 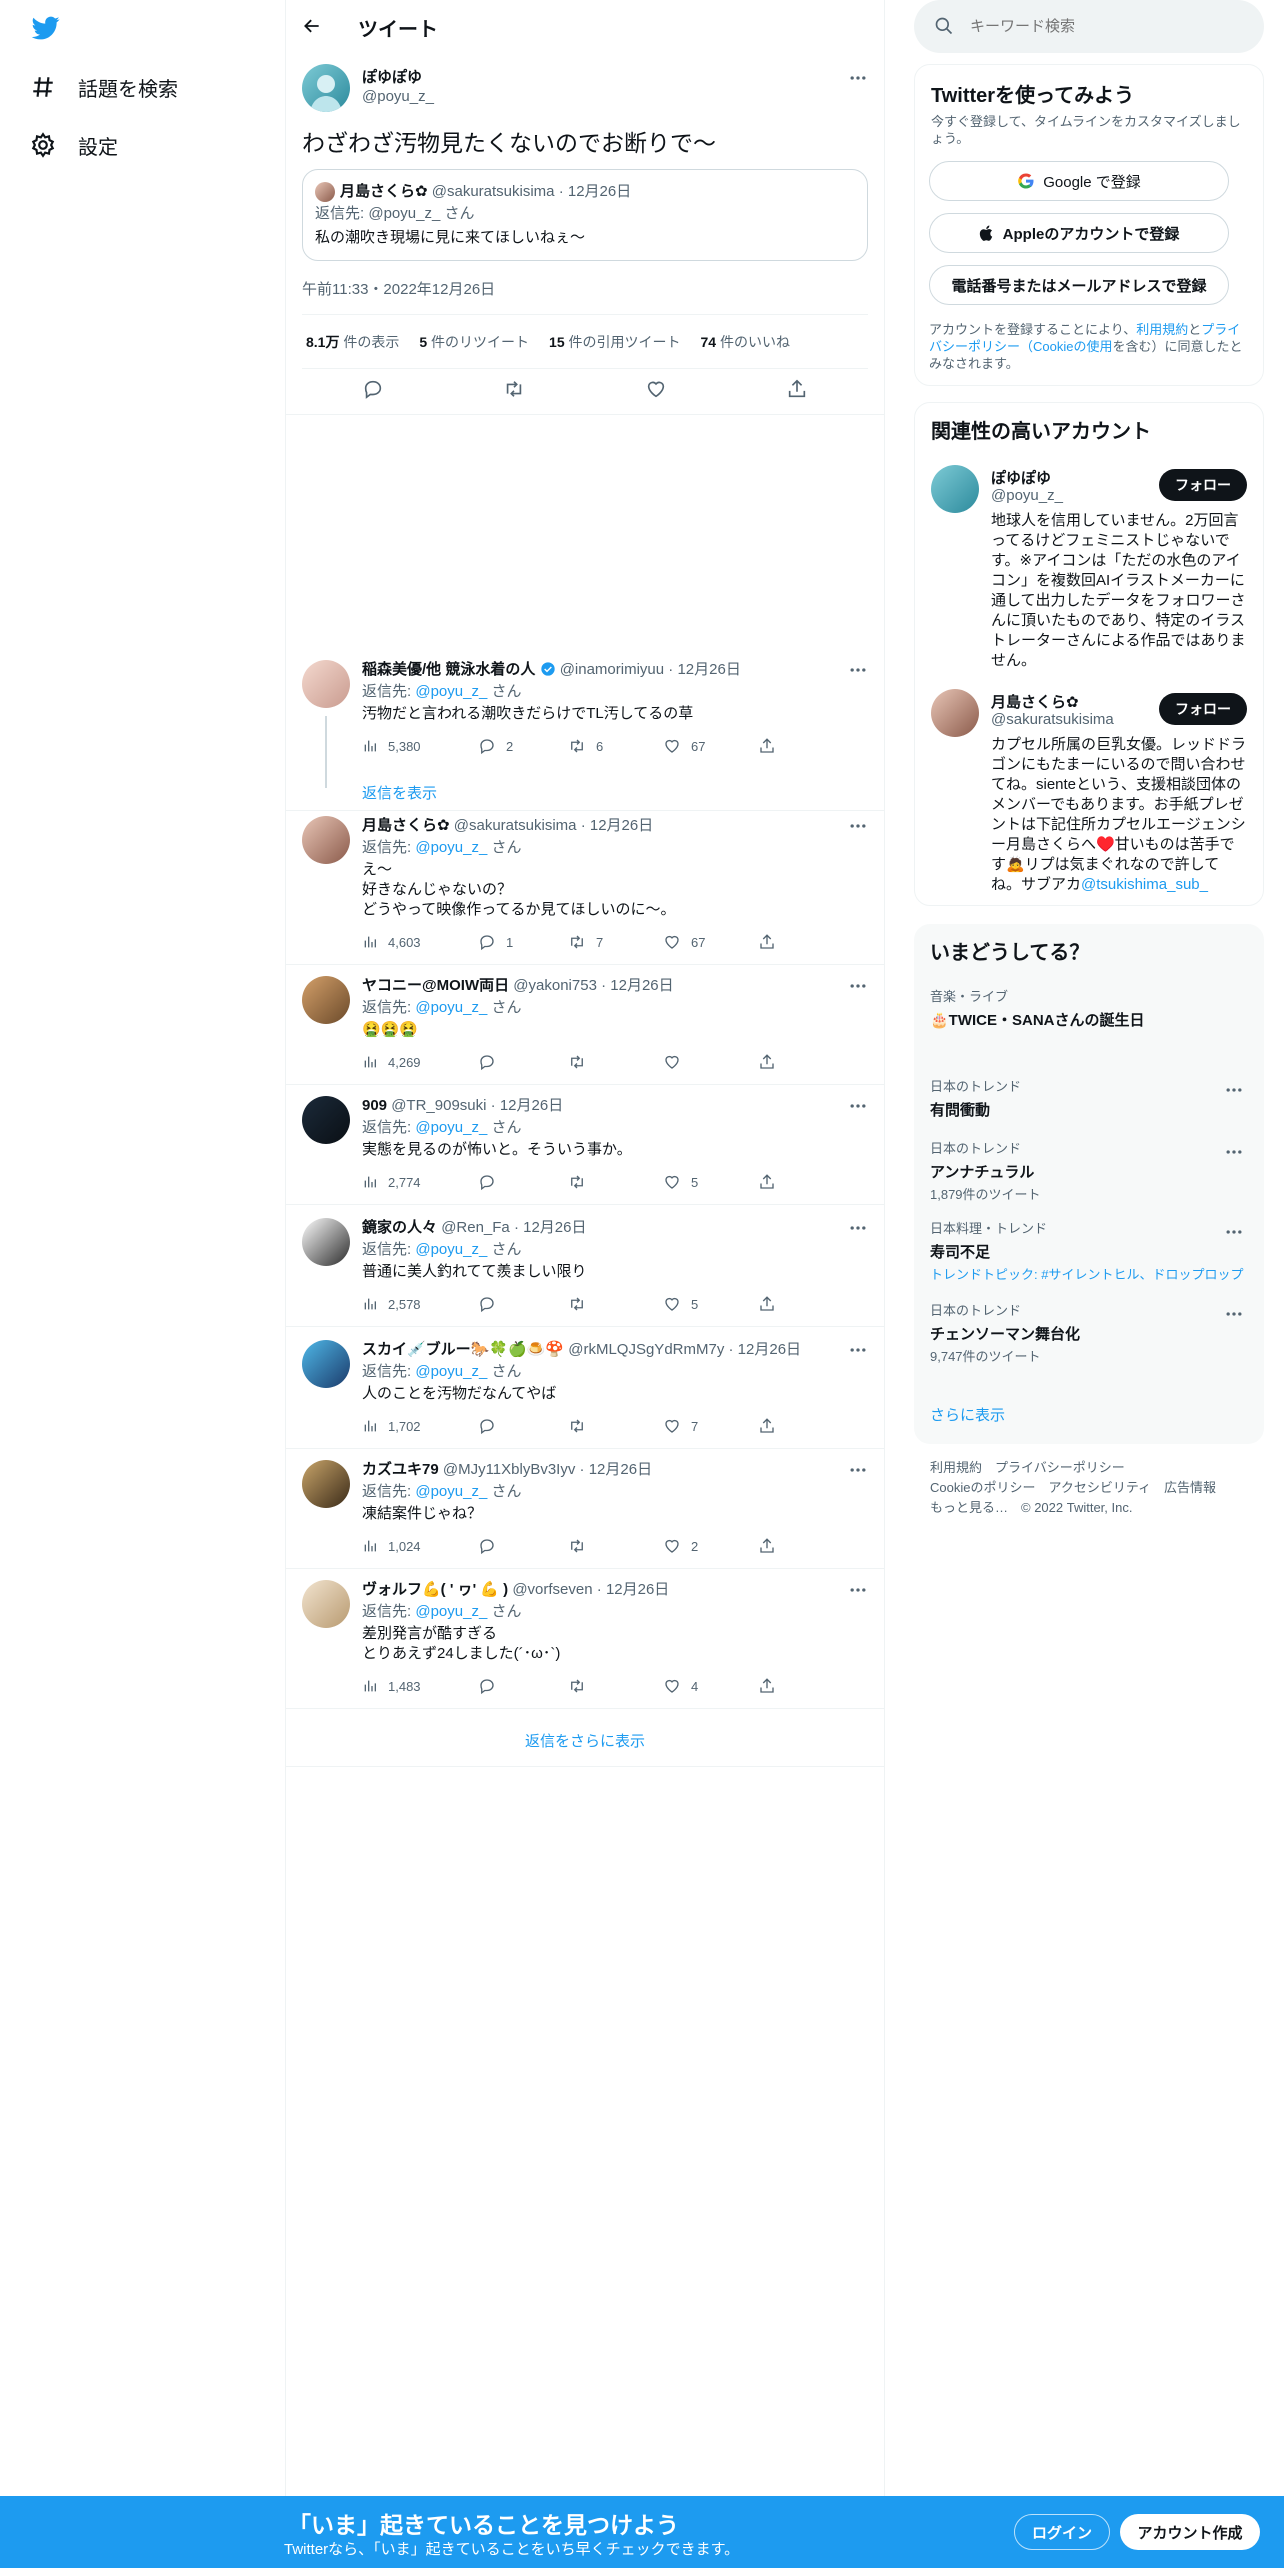 I want to click on related-name: 月島さくら✿, so click(x=1035, y=701).